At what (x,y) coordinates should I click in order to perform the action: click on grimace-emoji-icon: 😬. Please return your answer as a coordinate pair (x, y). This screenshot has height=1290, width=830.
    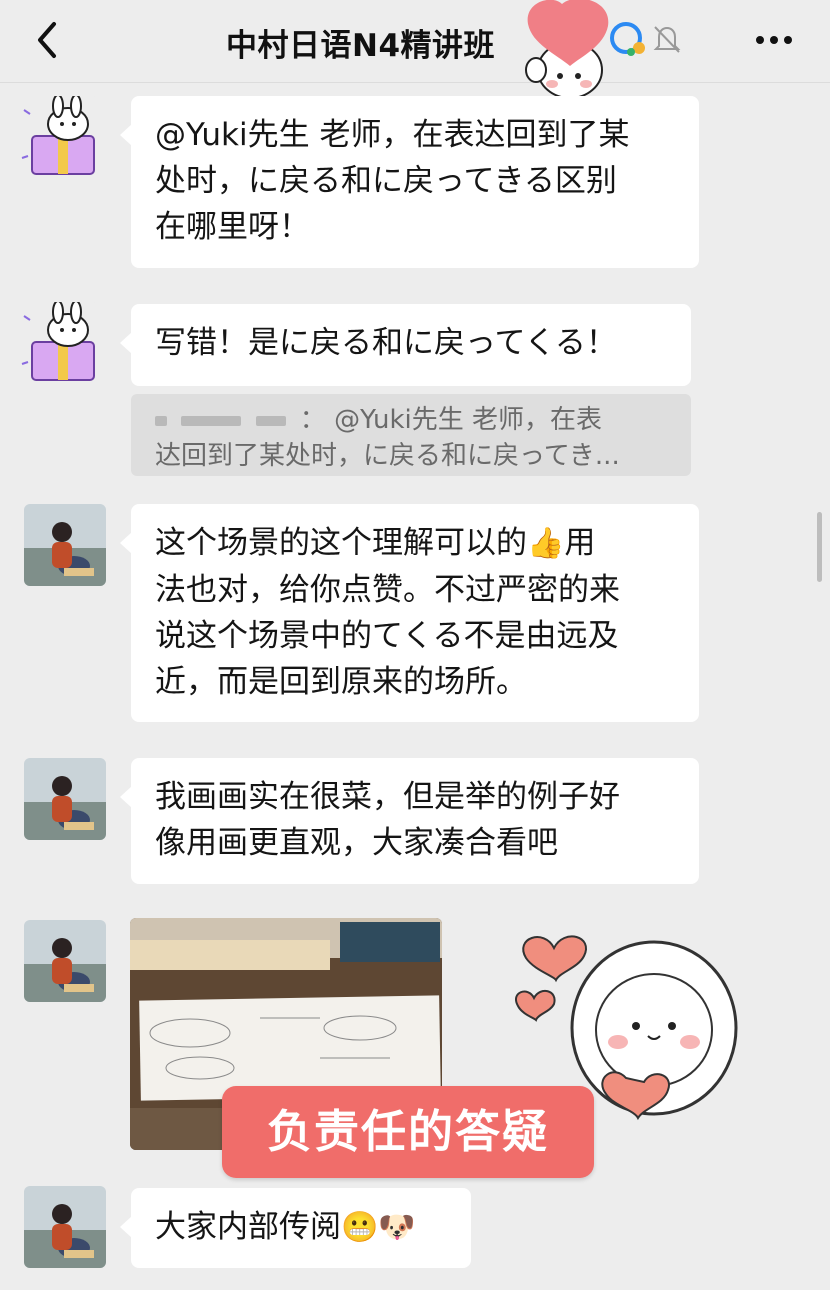
    Looking at the image, I should click on (360, 1227).